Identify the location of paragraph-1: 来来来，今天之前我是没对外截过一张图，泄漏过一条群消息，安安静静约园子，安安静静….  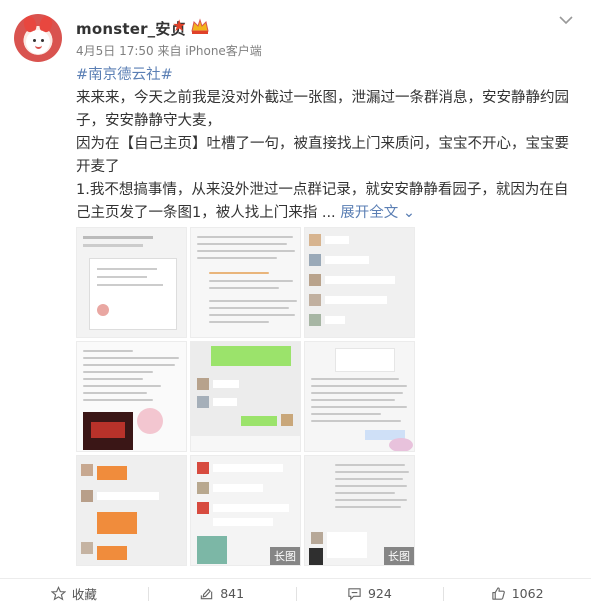
(322, 109).